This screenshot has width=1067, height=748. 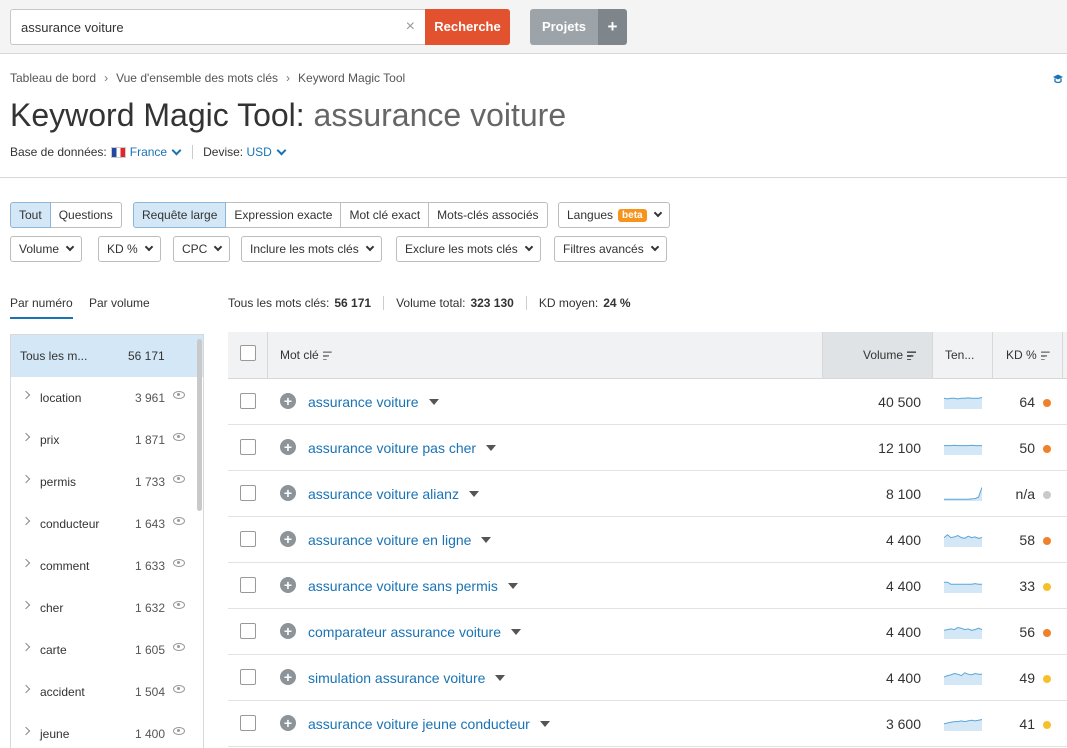 I want to click on group-item: prix 1 871, so click(x=104, y=440).